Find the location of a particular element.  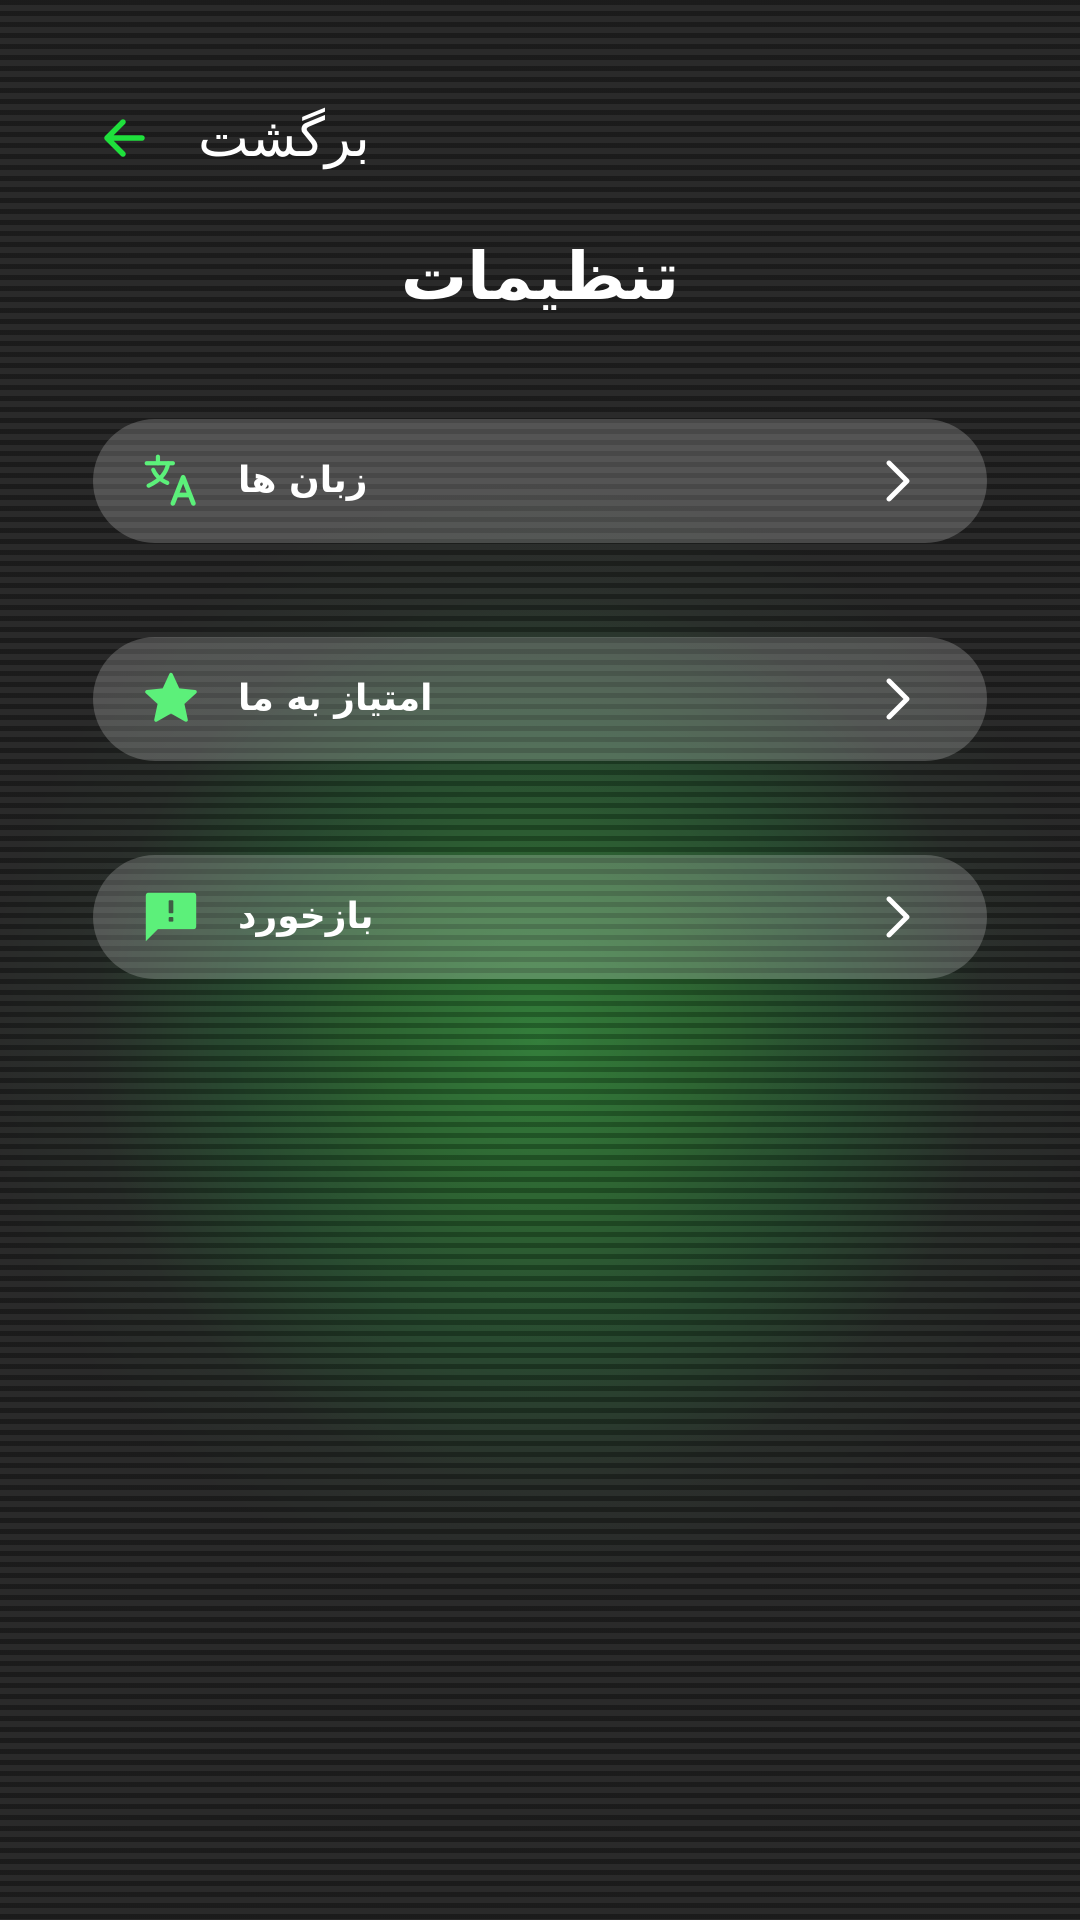

back-label: برگشت is located at coordinates (284, 137).